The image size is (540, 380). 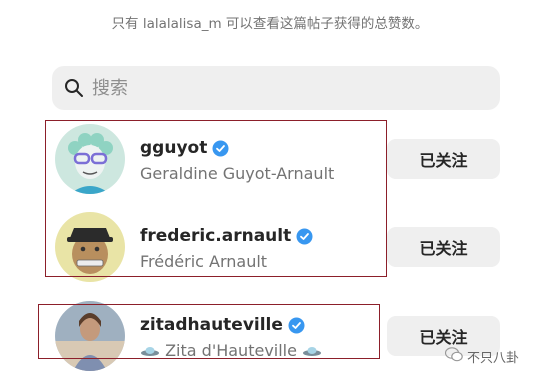 I want to click on search-input, so click(x=282, y=88).